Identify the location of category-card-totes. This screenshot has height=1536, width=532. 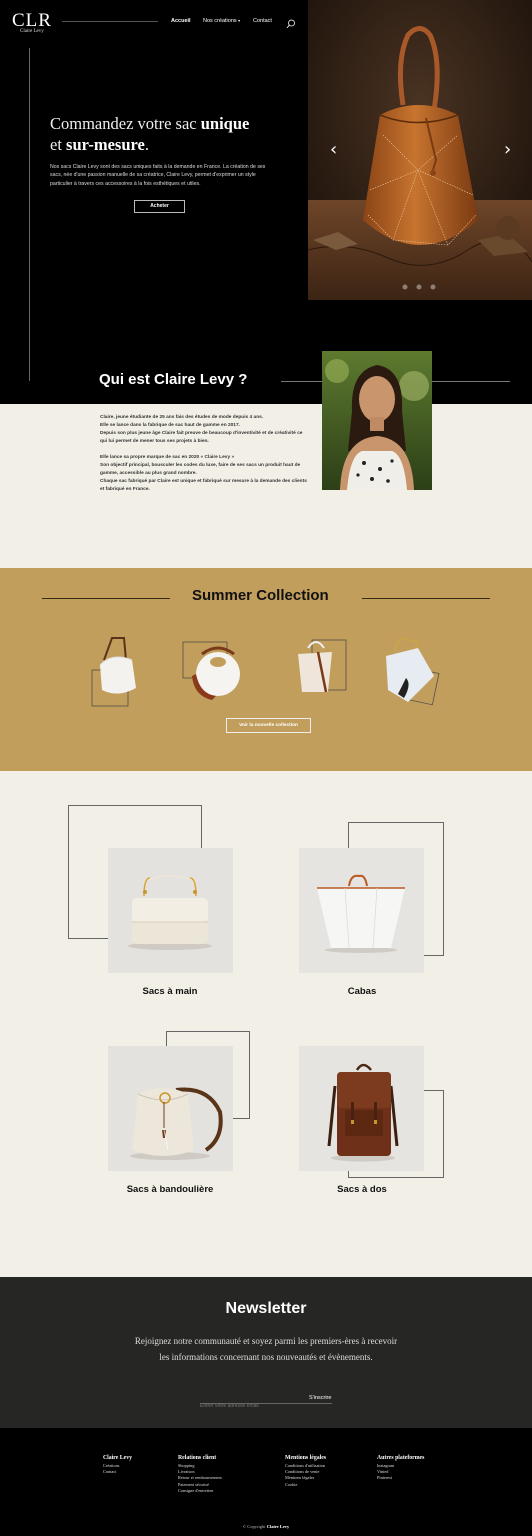
(361, 910).